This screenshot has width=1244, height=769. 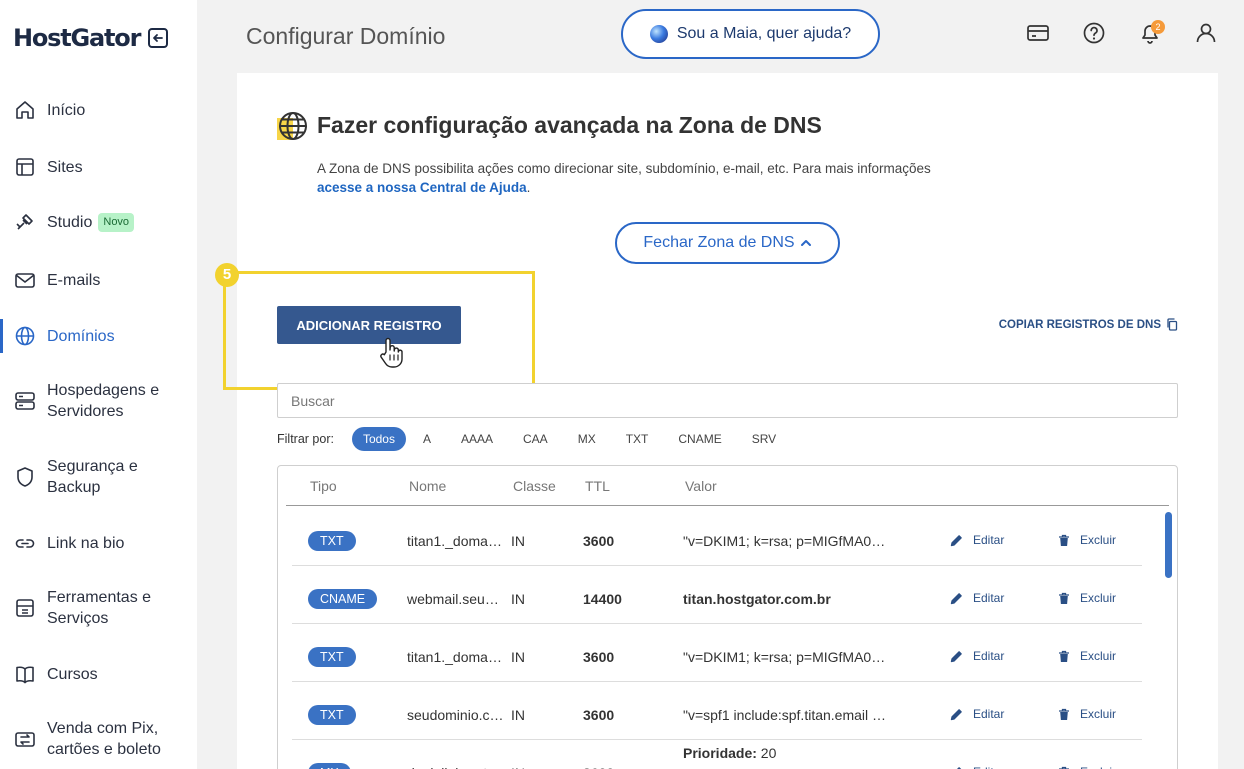 I want to click on record-type-badge: TXT, so click(x=332, y=541).